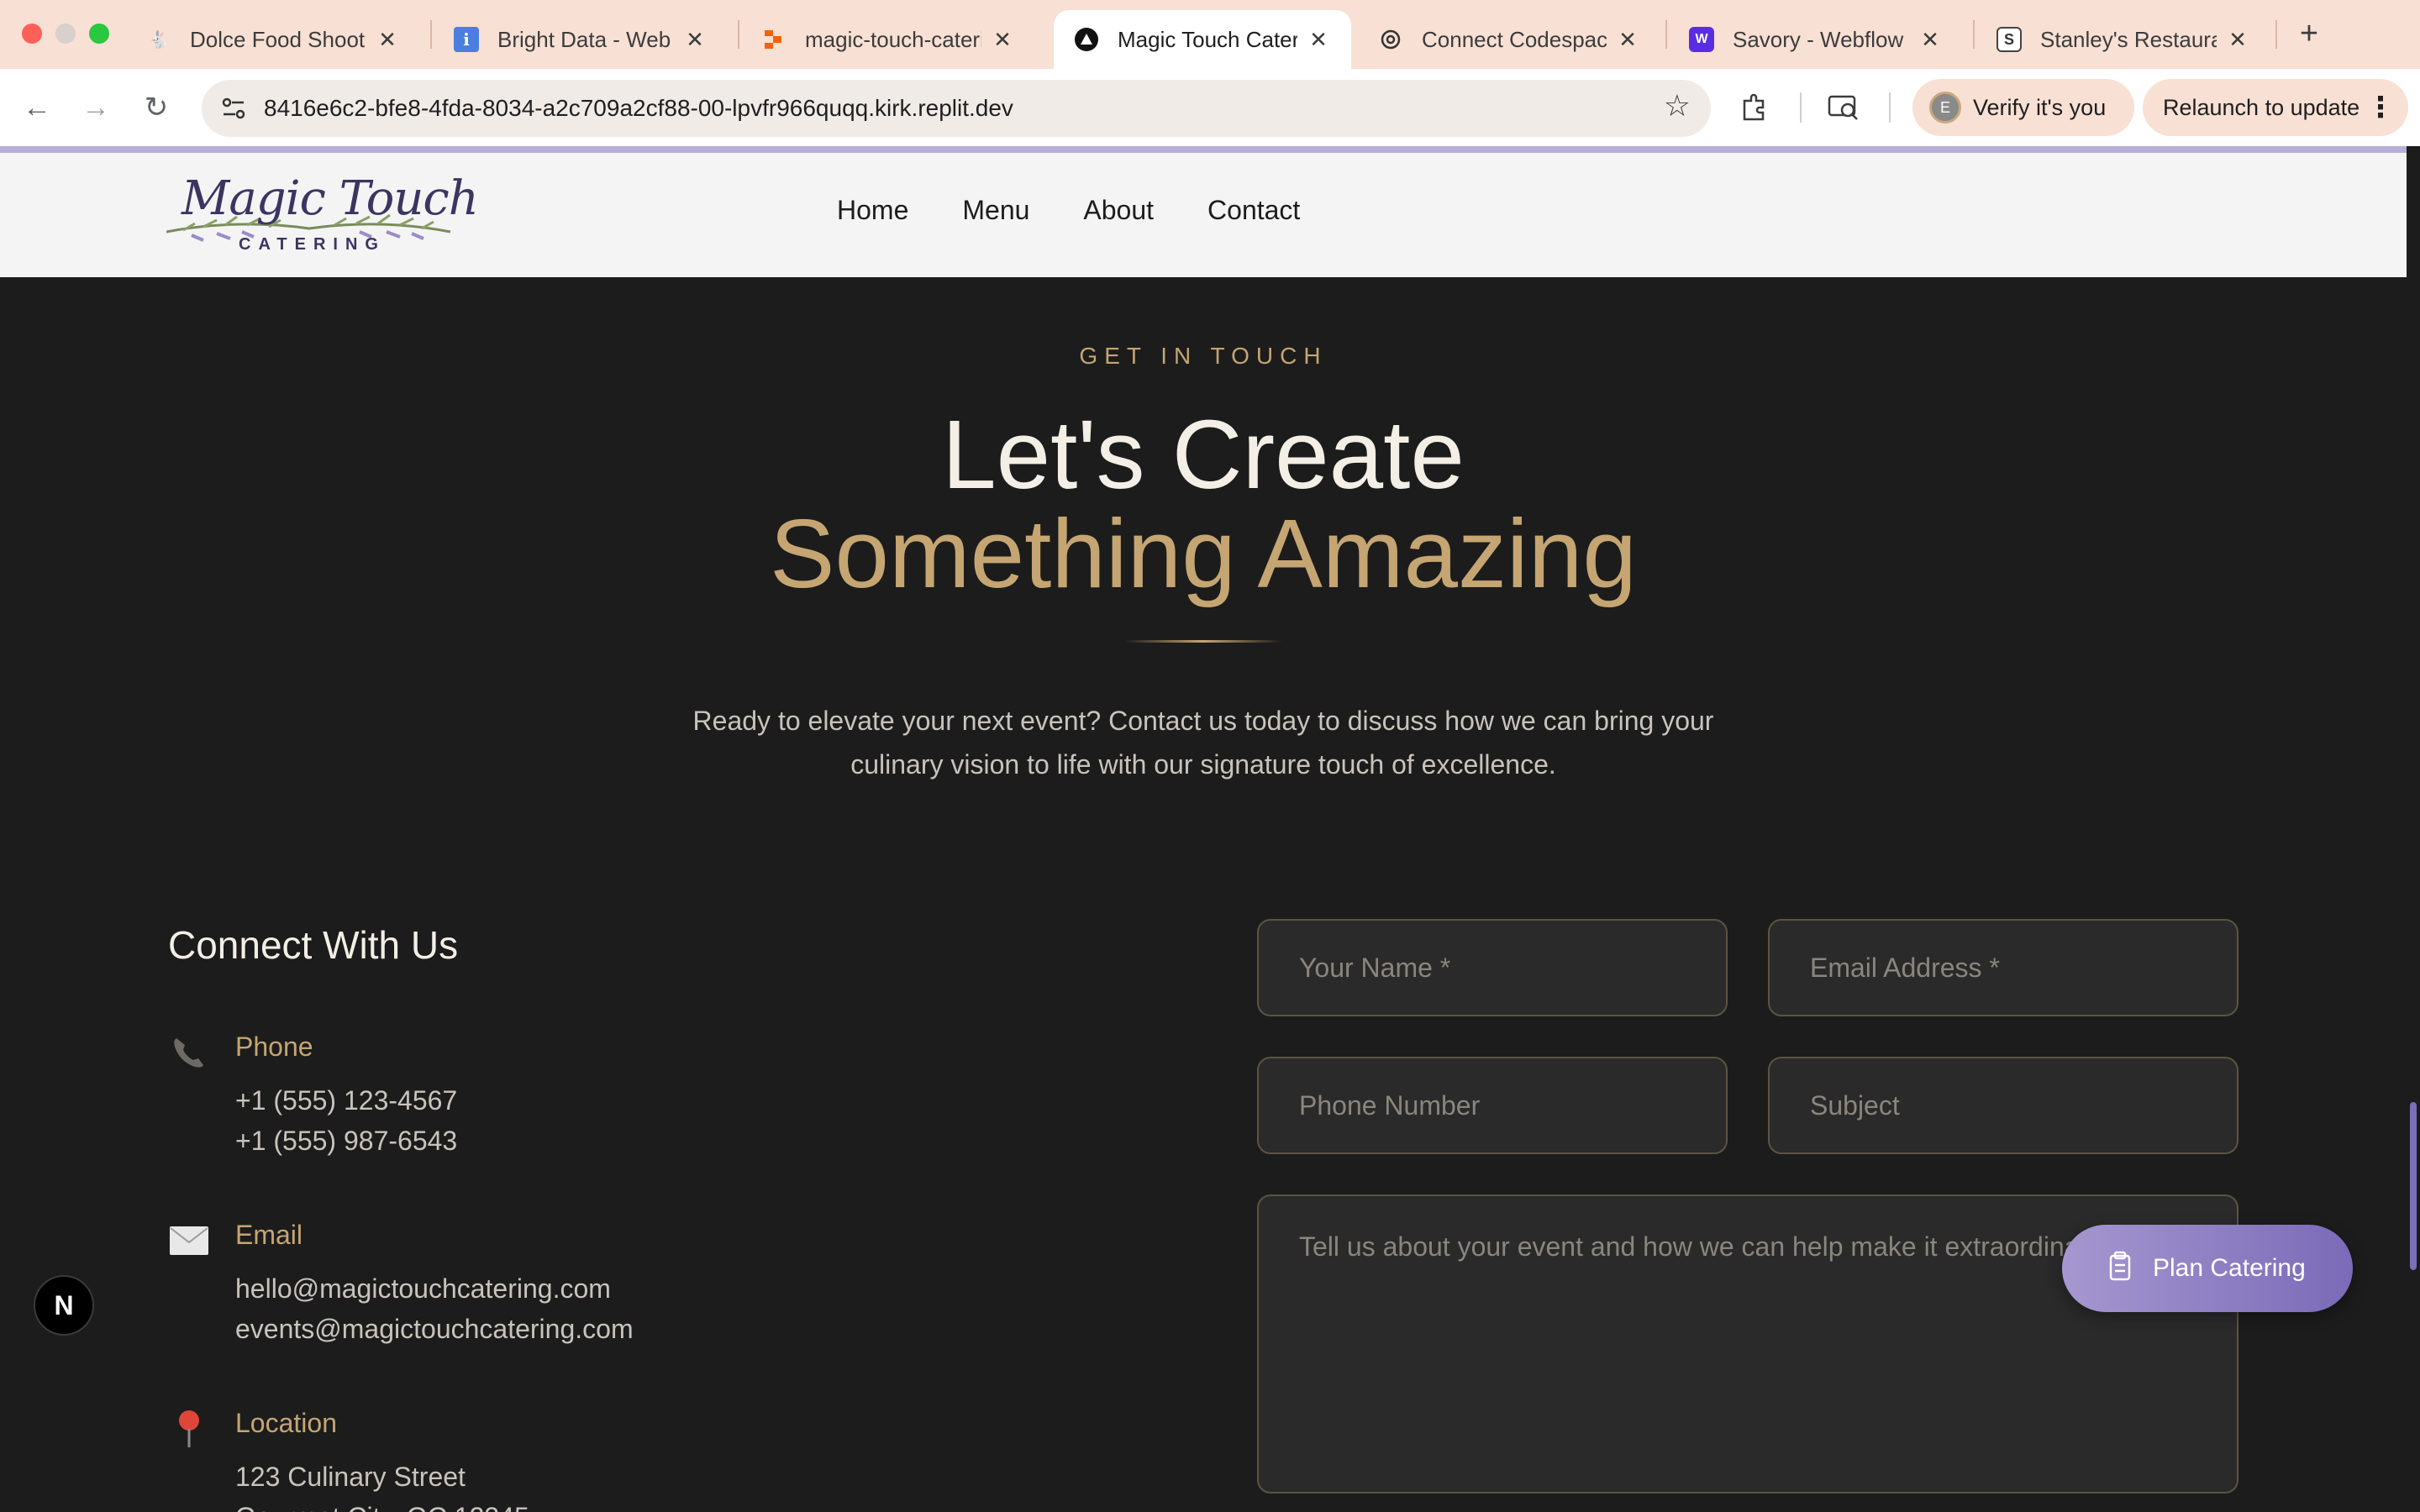  I want to click on logo-sub-text: CATERING, so click(313, 244).